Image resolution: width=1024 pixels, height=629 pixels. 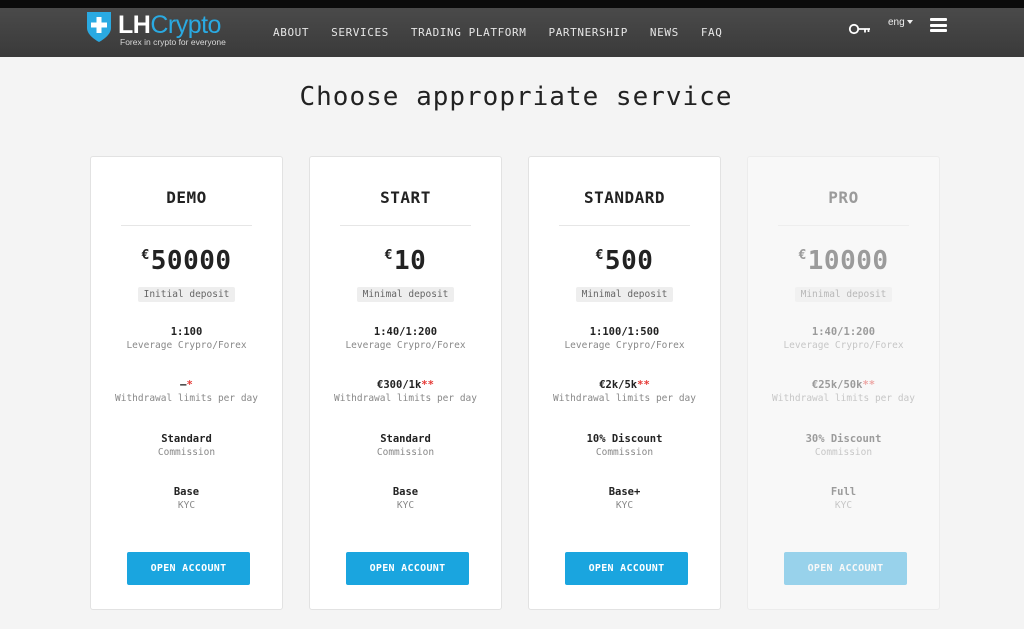 What do you see at coordinates (405, 197) in the screenshot?
I see `plan-name: START` at bounding box center [405, 197].